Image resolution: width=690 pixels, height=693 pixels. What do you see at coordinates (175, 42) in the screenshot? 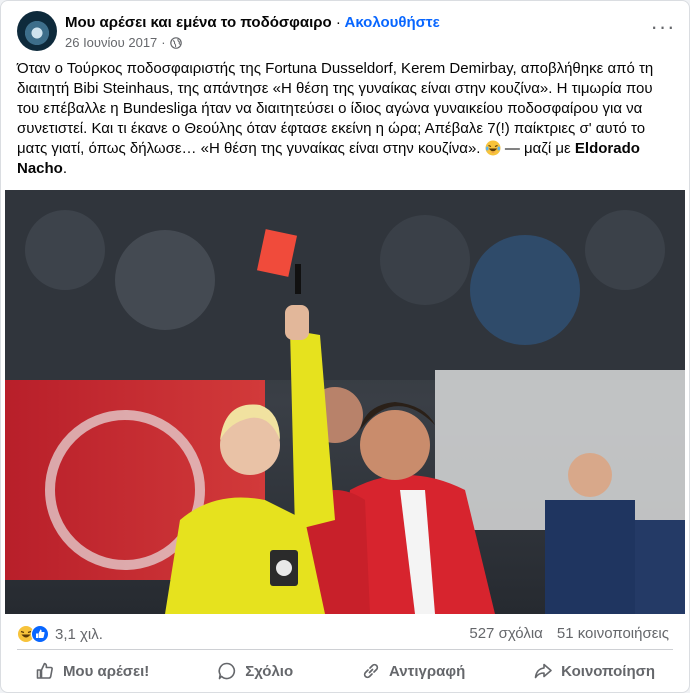
I see `globe-icon` at bounding box center [175, 42].